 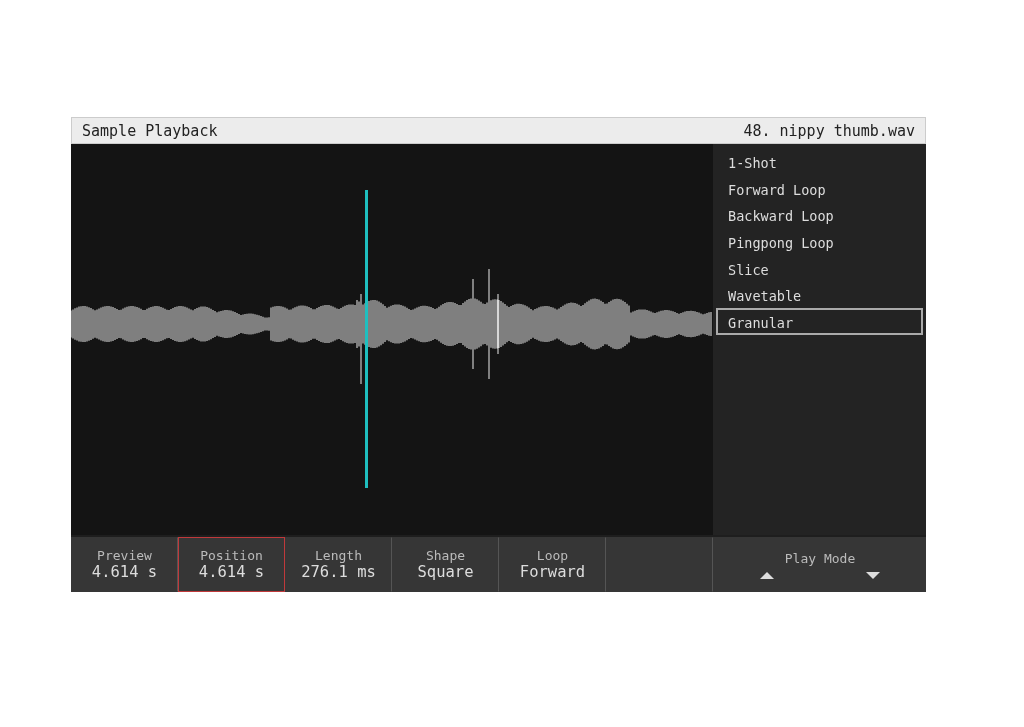 What do you see at coordinates (819, 268) in the screenshot?
I see `play-mode-option: Slice` at bounding box center [819, 268].